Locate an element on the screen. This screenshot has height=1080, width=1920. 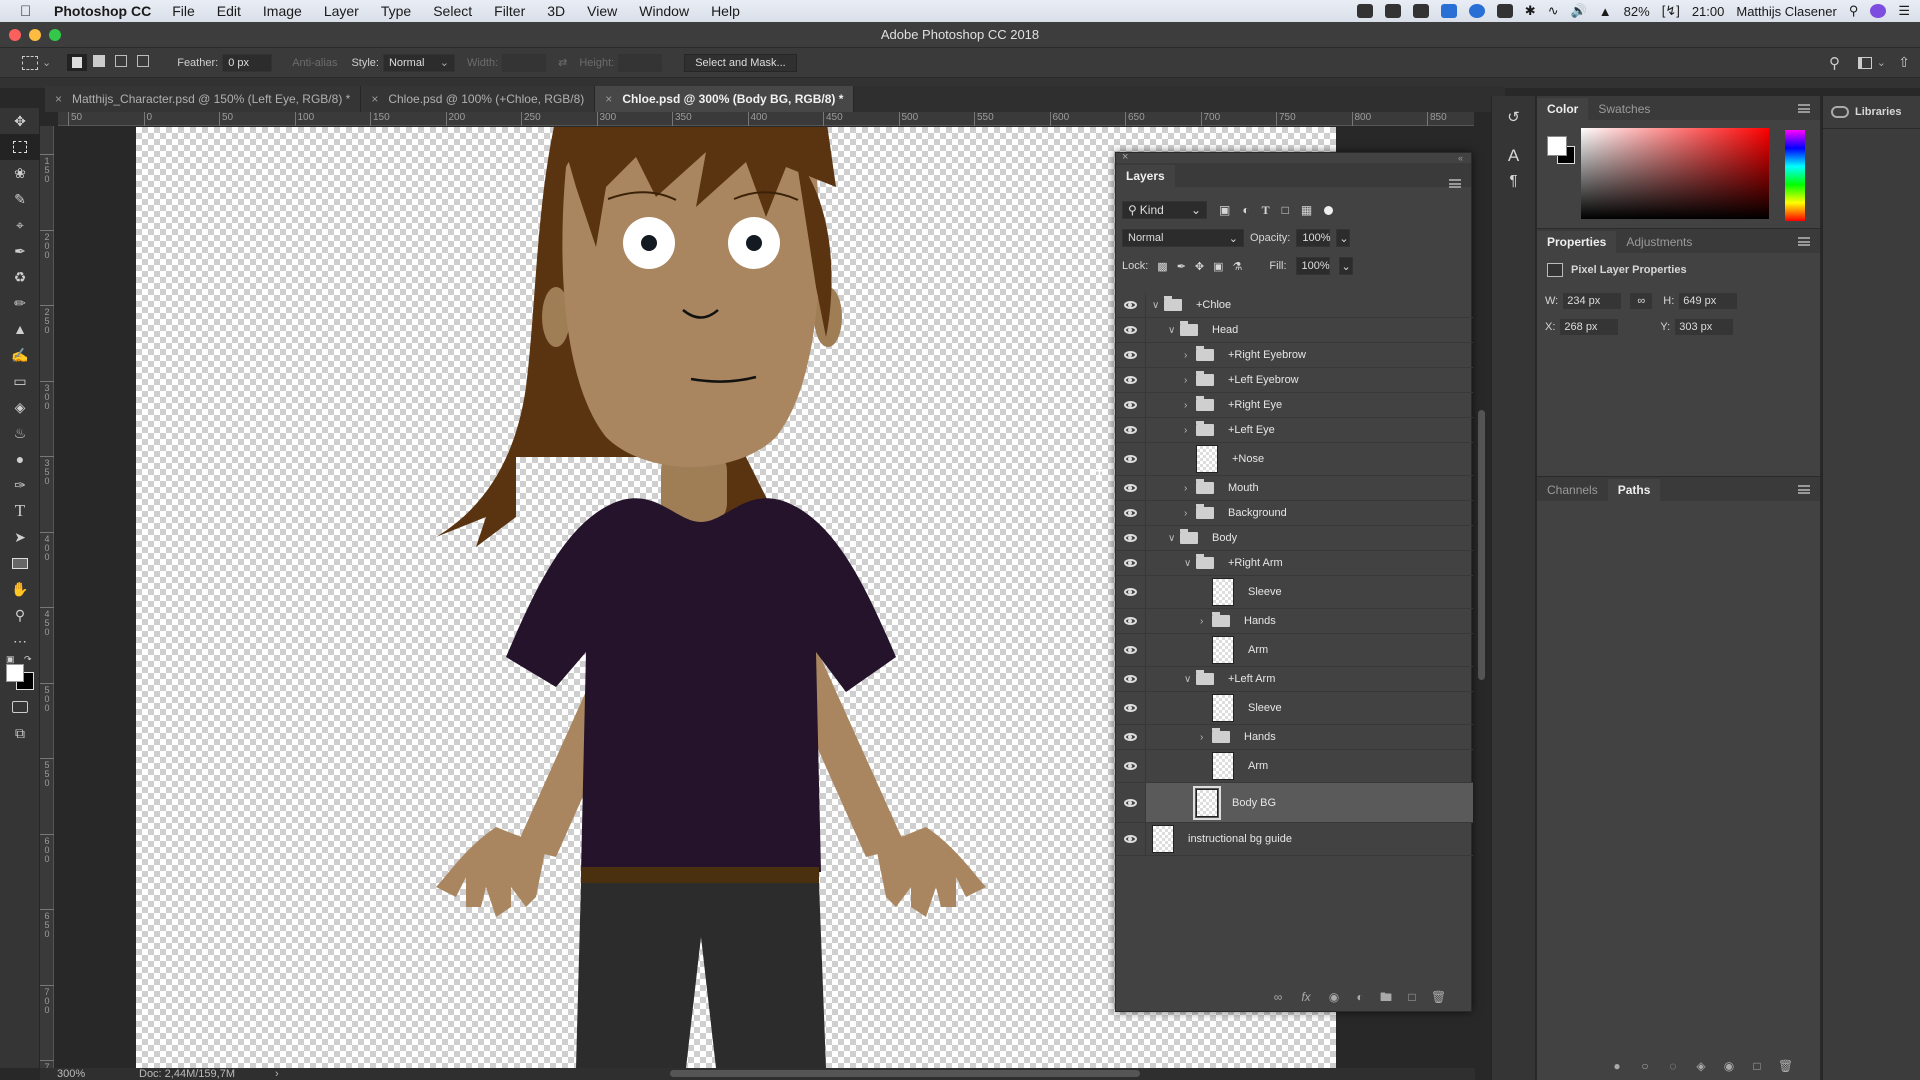
fill-input: 100% is located at coordinates (1312, 266).